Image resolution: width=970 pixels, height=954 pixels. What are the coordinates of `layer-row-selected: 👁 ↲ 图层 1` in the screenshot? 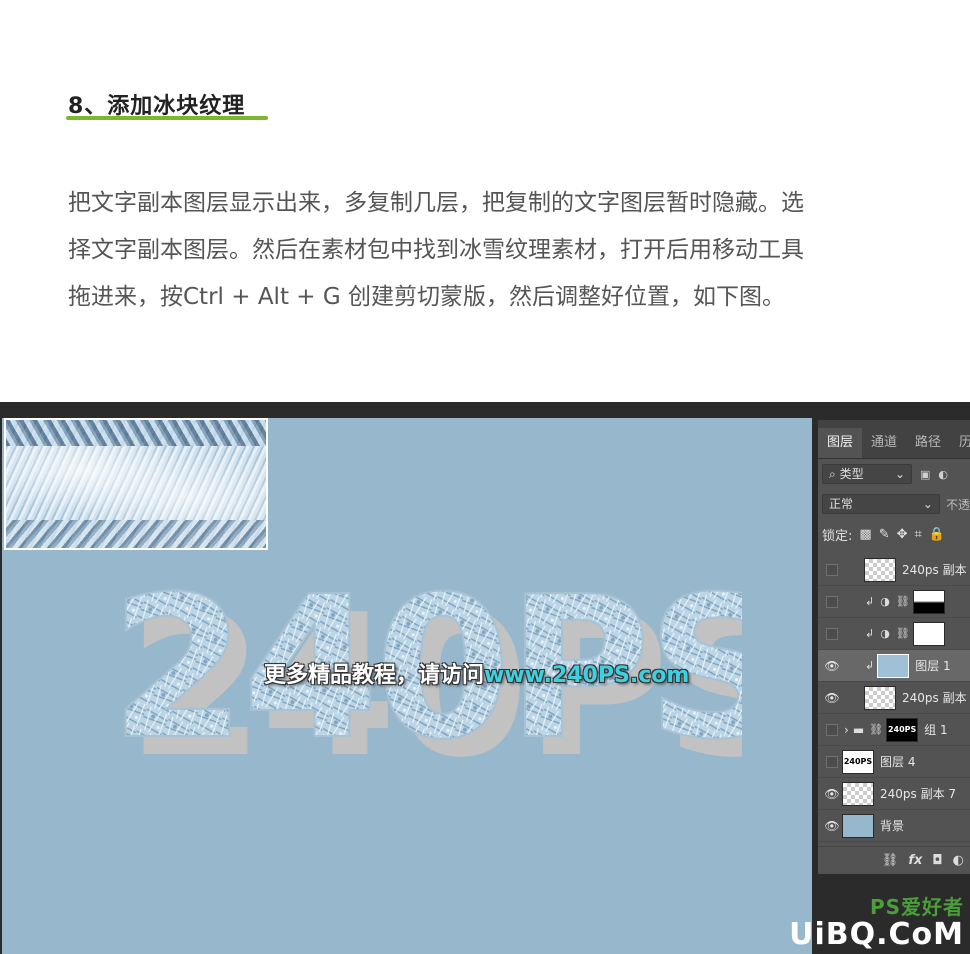 It's located at (894, 666).